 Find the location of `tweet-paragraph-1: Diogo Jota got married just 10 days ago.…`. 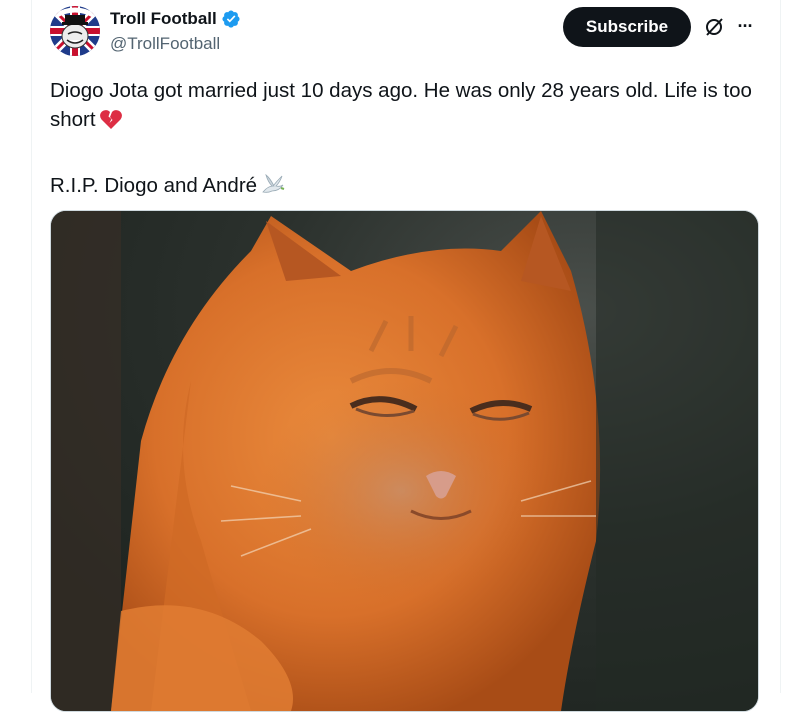

tweet-paragraph-1: Diogo Jota got married just 10 days ago.… is located at coordinates (405, 107).